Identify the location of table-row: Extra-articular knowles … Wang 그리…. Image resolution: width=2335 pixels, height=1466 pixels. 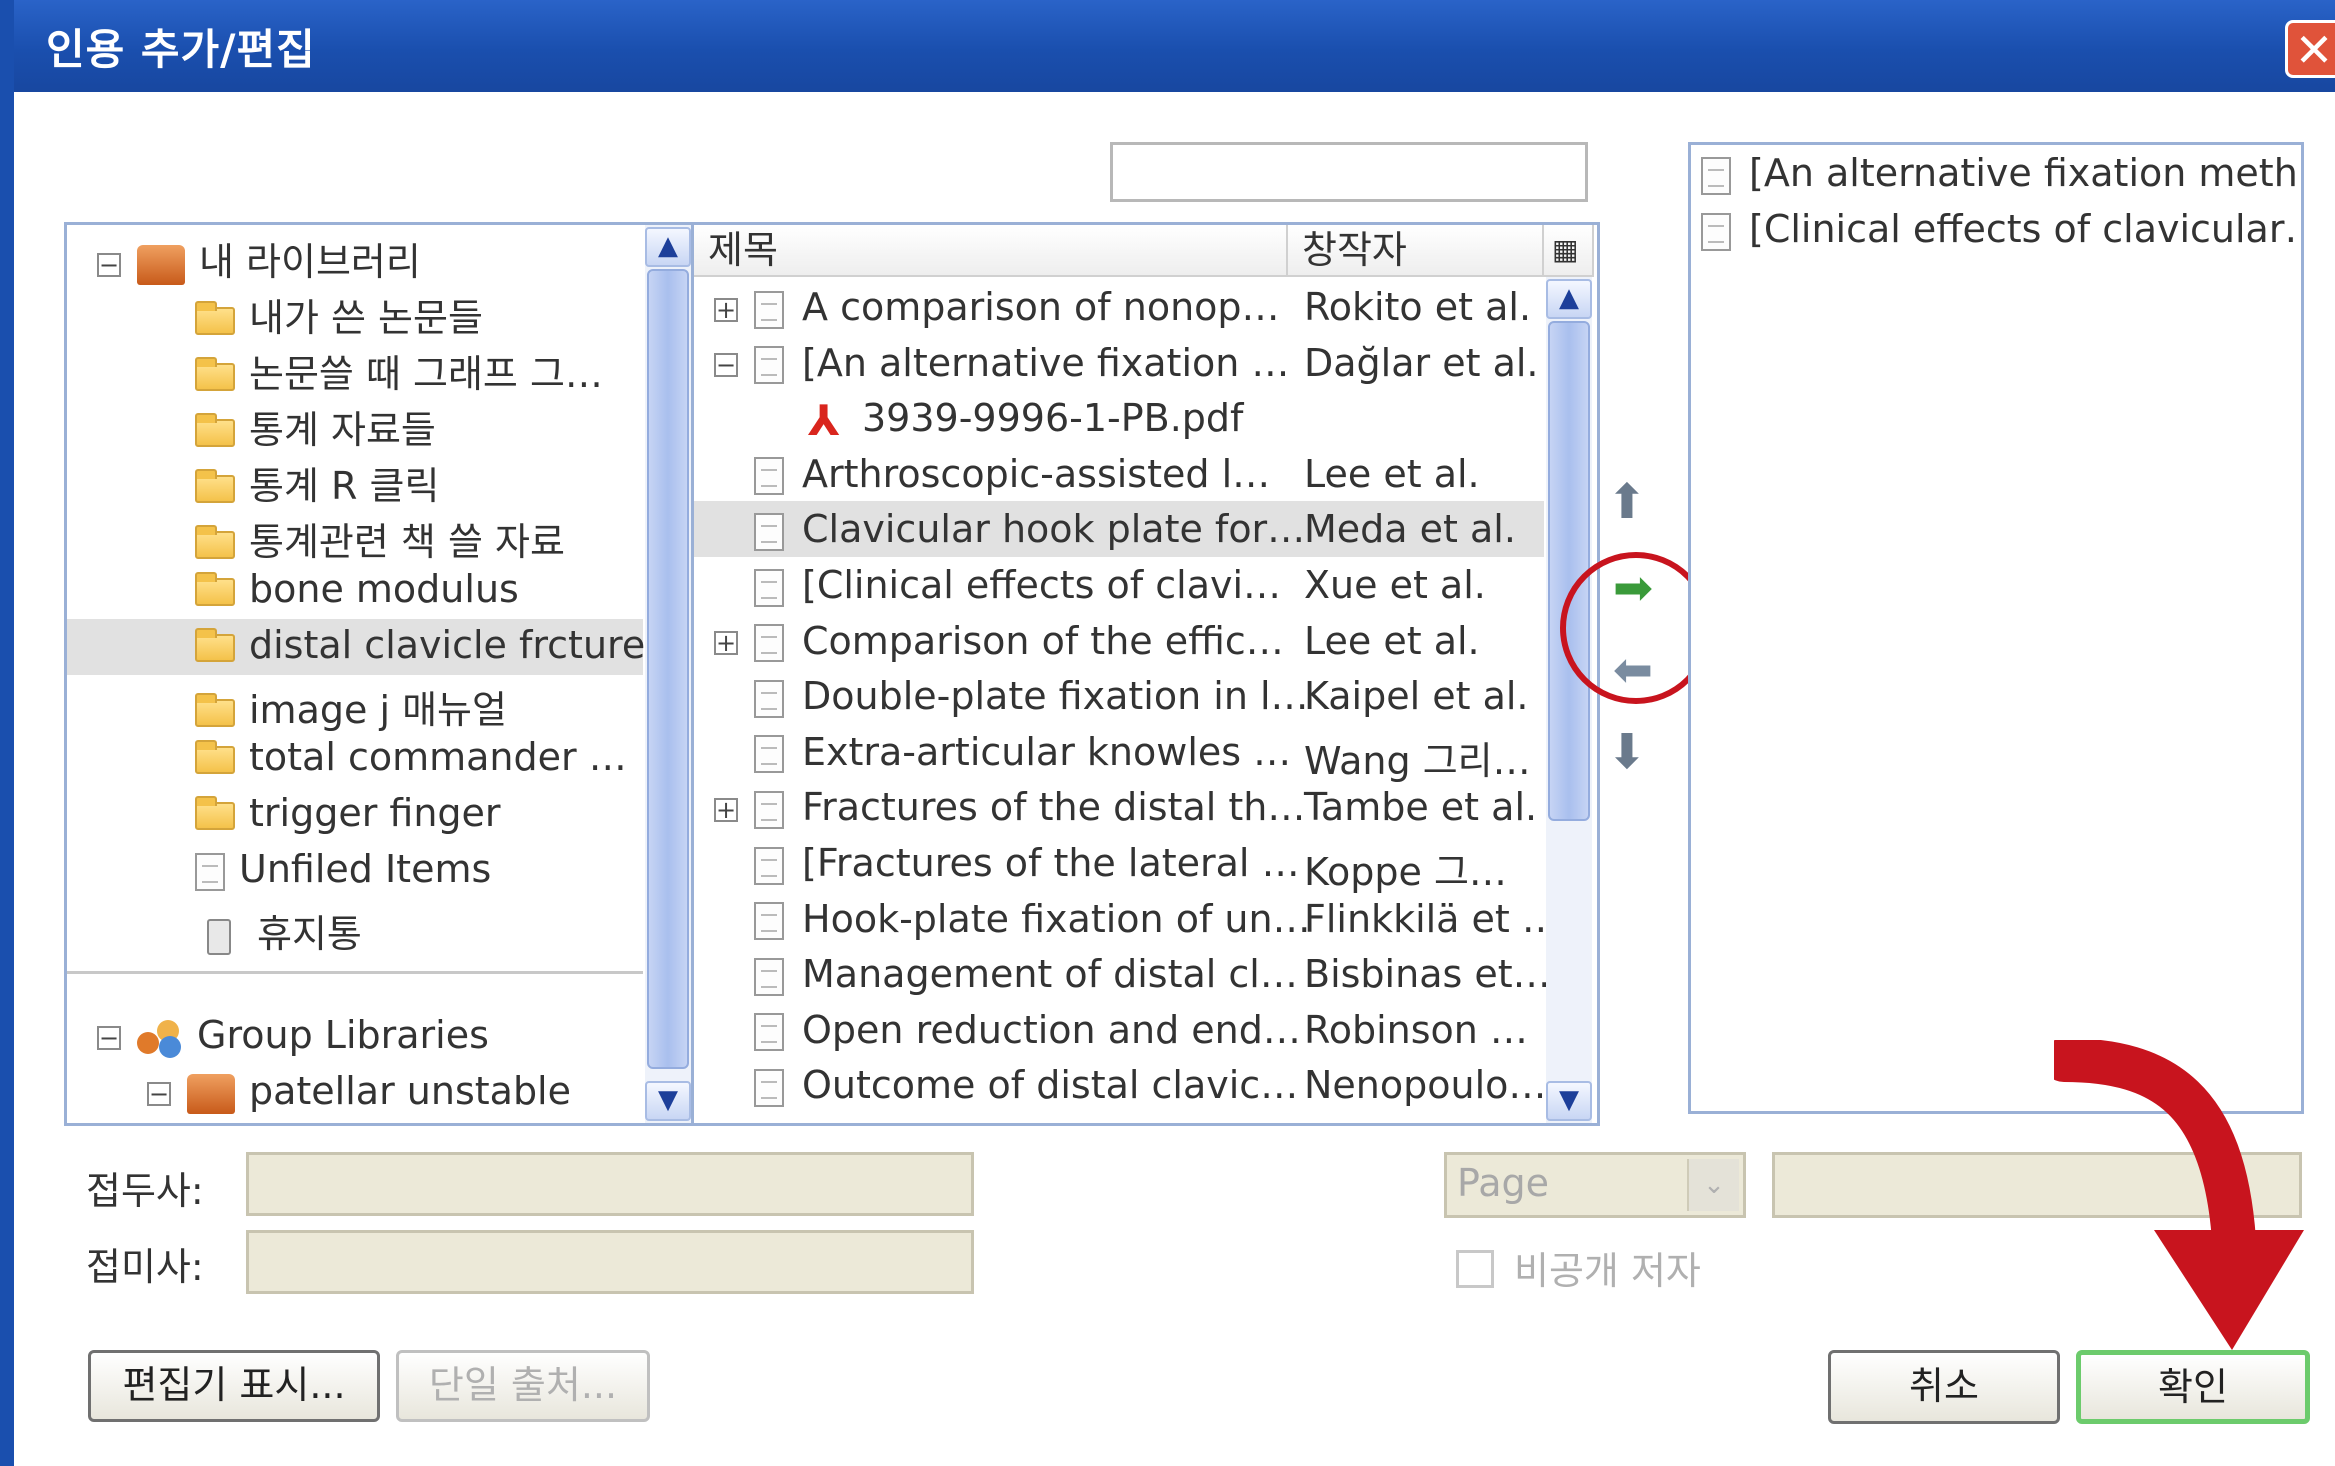
(1119, 753).